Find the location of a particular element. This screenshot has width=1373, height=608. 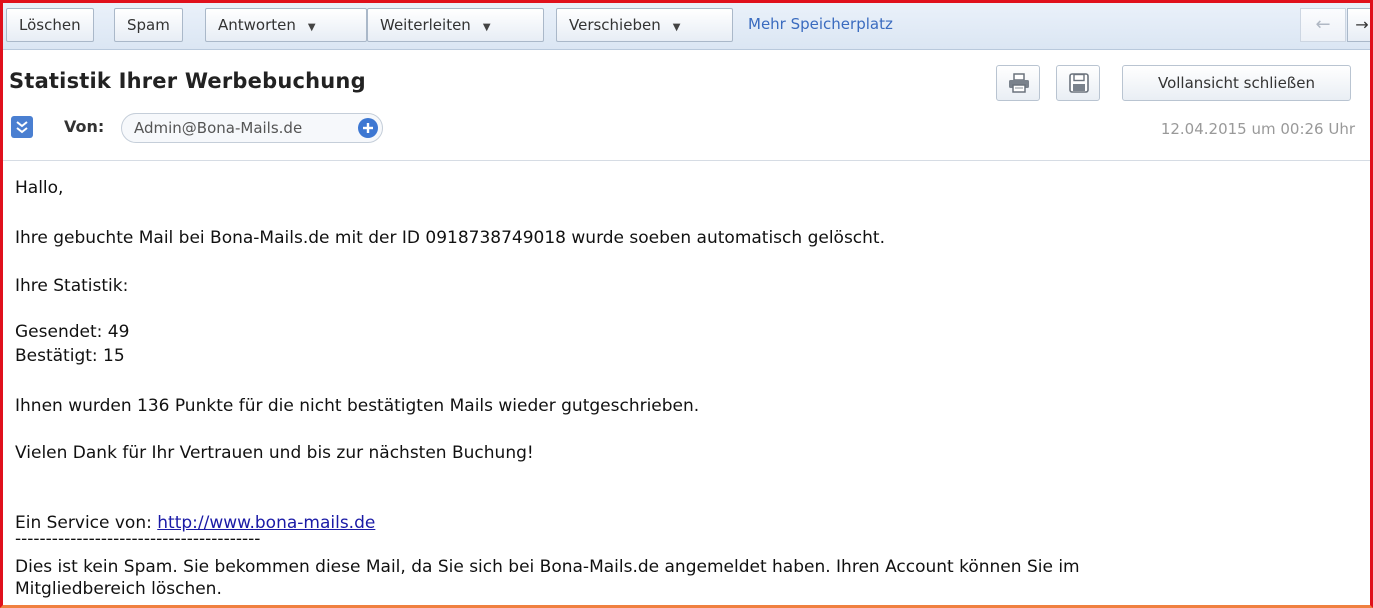

delete-button: Löschen is located at coordinates (50, 25).